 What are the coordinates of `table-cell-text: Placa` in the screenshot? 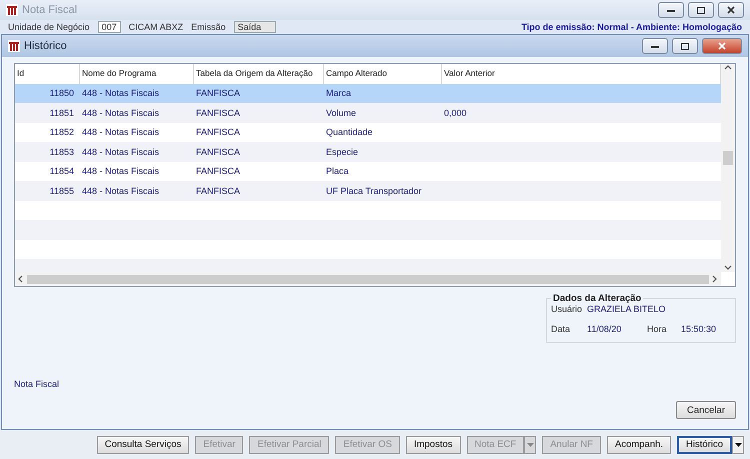 It's located at (337, 171).